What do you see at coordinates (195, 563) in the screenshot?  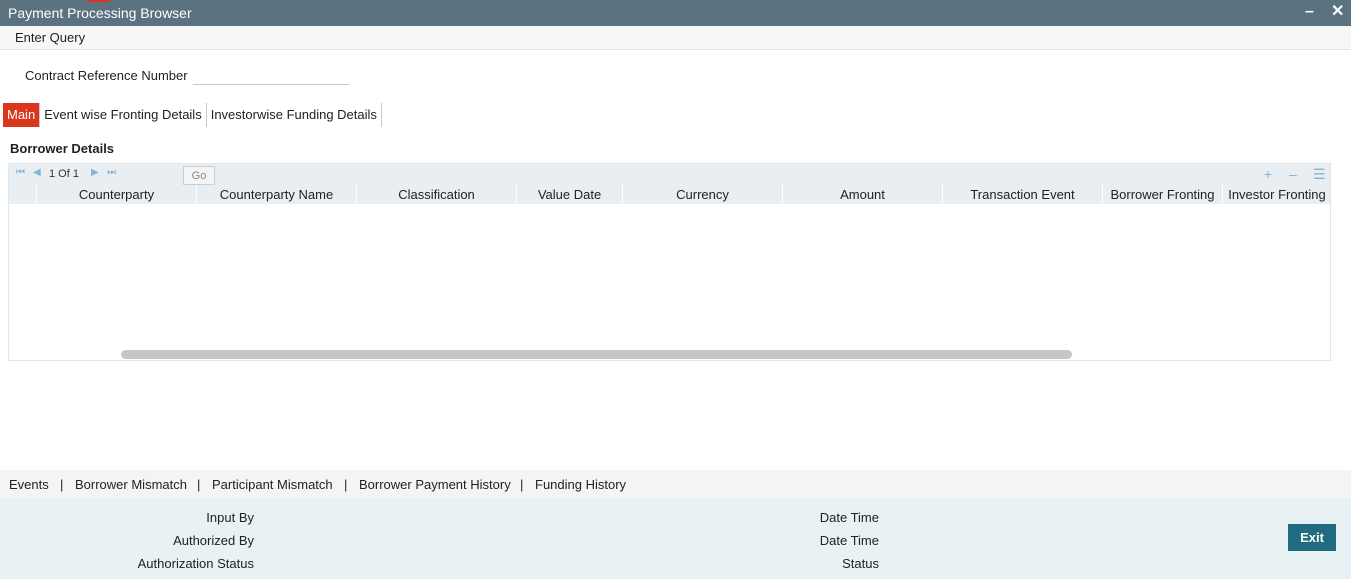 I see `authorization-status-label: Authorization Status` at bounding box center [195, 563].